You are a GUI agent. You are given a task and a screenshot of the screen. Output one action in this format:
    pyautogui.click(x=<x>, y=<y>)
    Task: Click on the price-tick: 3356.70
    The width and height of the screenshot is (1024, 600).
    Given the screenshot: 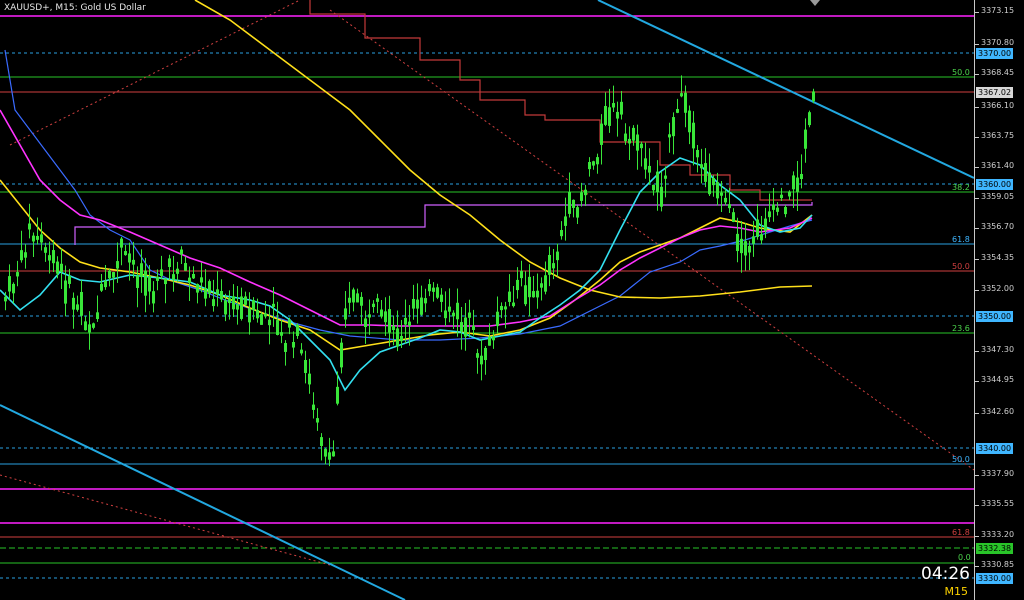 What is the action you would take?
    pyautogui.click(x=998, y=226)
    